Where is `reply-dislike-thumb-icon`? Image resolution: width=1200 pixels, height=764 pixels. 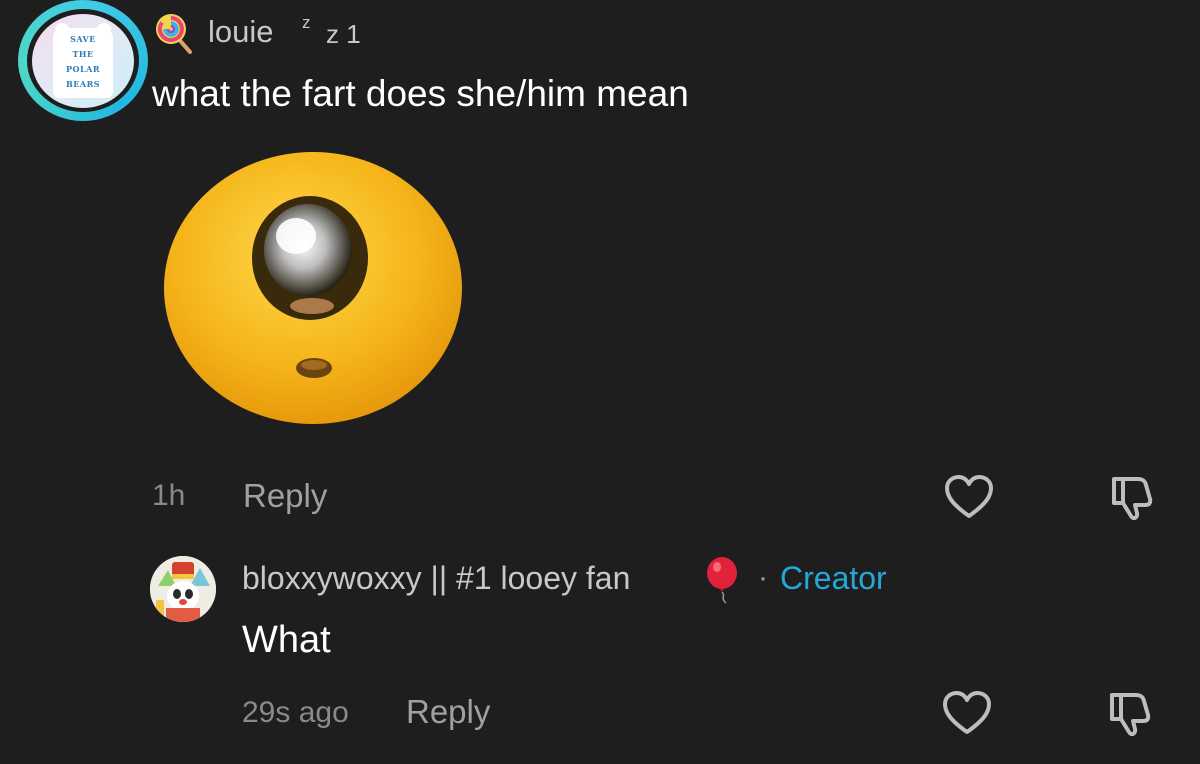 reply-dislike-thumb-icon is located at coordinates (1131, 714).